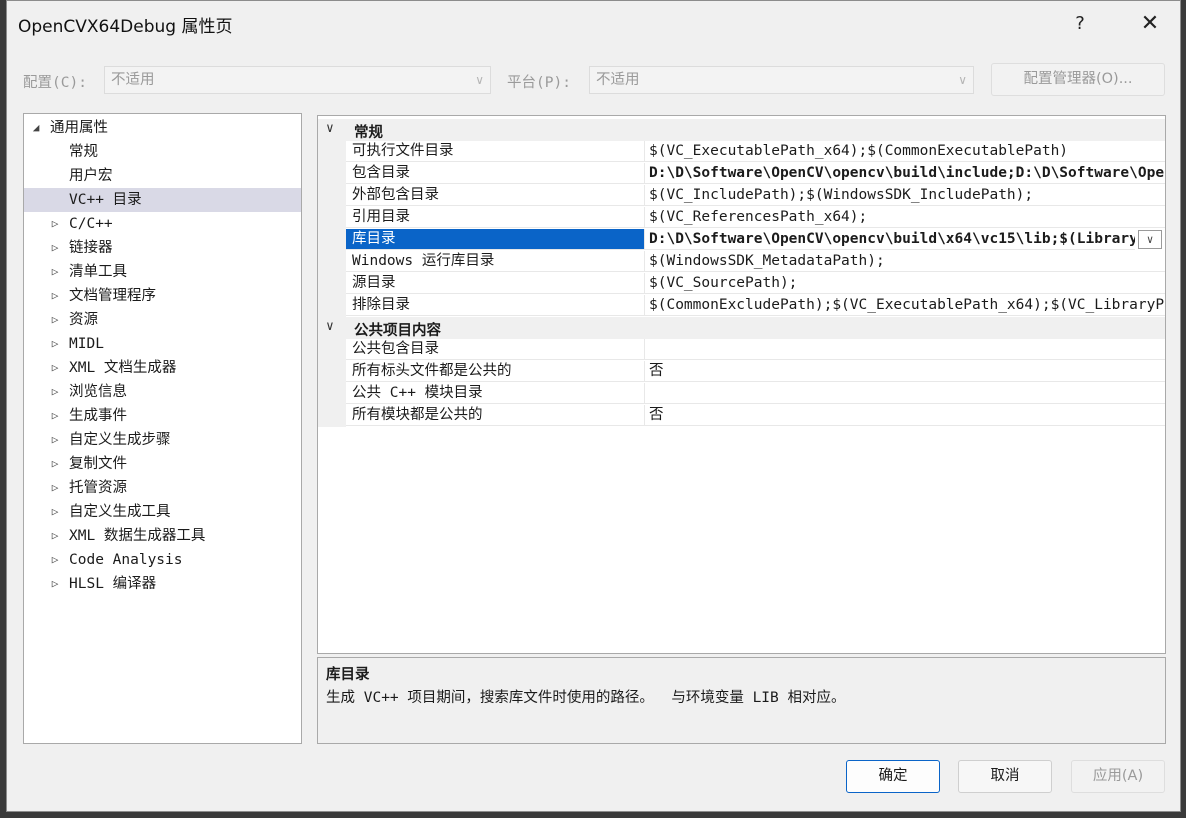  I want to click on tree-item-resources: ▷ 资源, so click(162, 320).